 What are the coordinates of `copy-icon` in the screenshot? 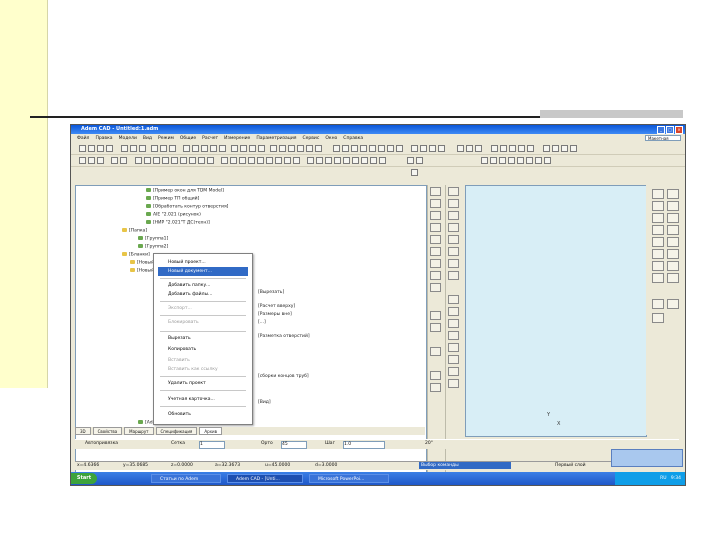 It's located at (163, 148).